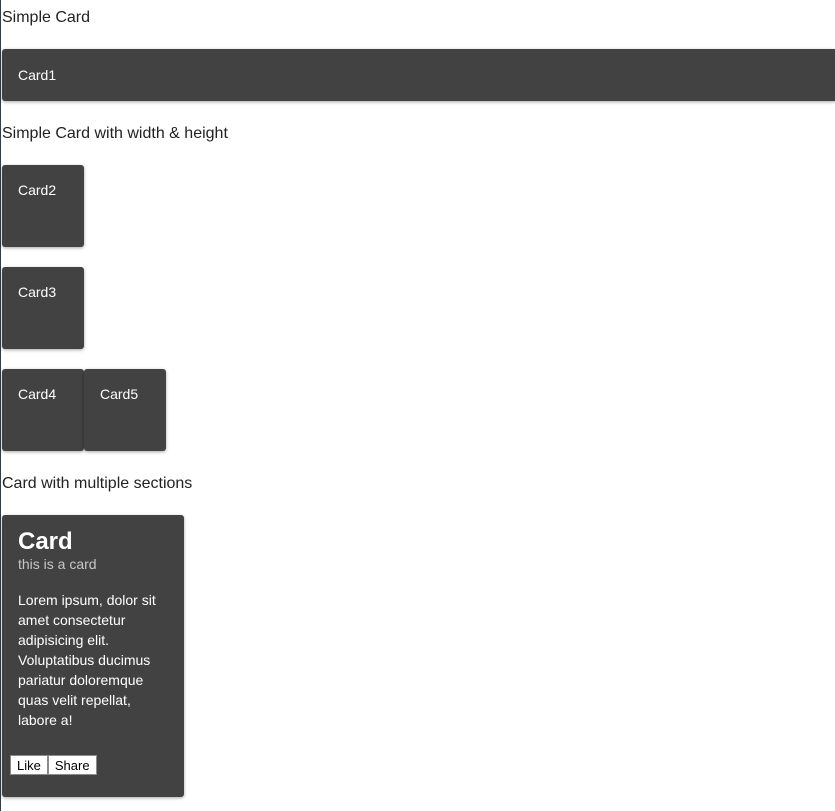 The image size is (835, 811). Describe the element at coordinates (97, 483) in the screenshot. I see `section-title-multi-section: Card with multiple sections` at that location.